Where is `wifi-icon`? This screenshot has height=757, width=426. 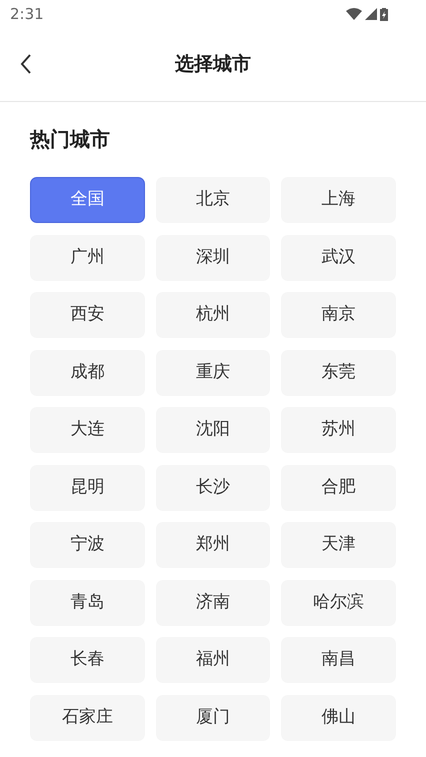
wifi-icon is located at coordinates (354, 14).